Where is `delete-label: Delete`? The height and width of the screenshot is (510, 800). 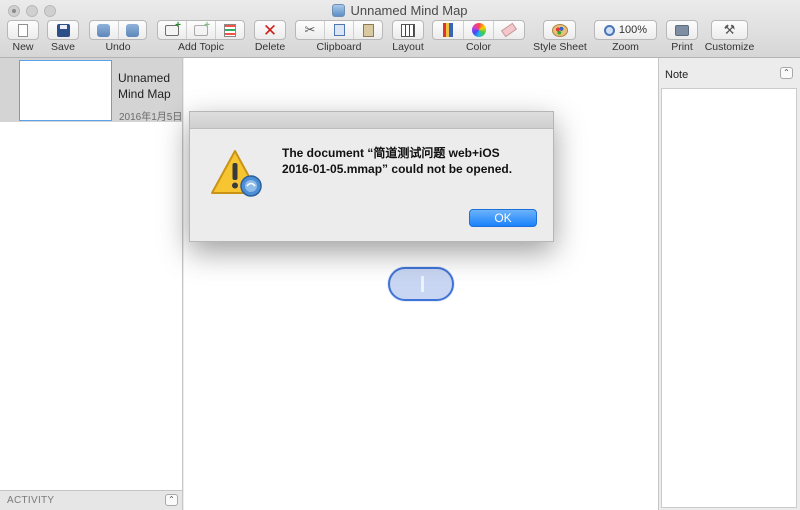
delete-label: Delete is located at coordinates (270, 47).